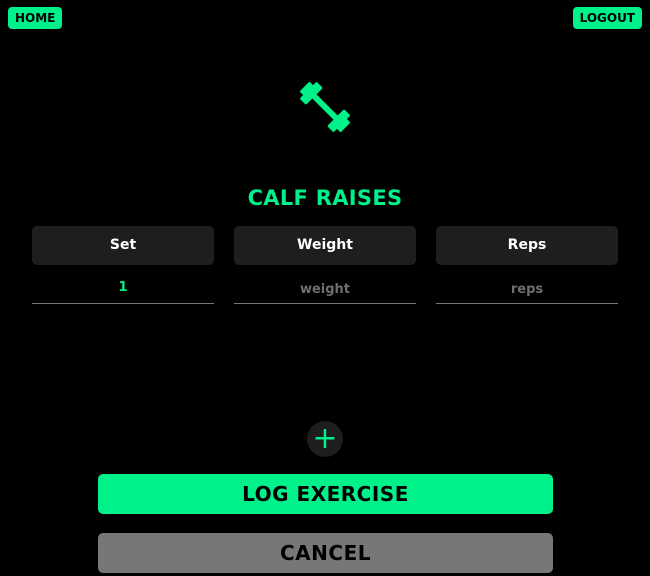  I want to click on reps-column-header: Reps, so click(527, 245).